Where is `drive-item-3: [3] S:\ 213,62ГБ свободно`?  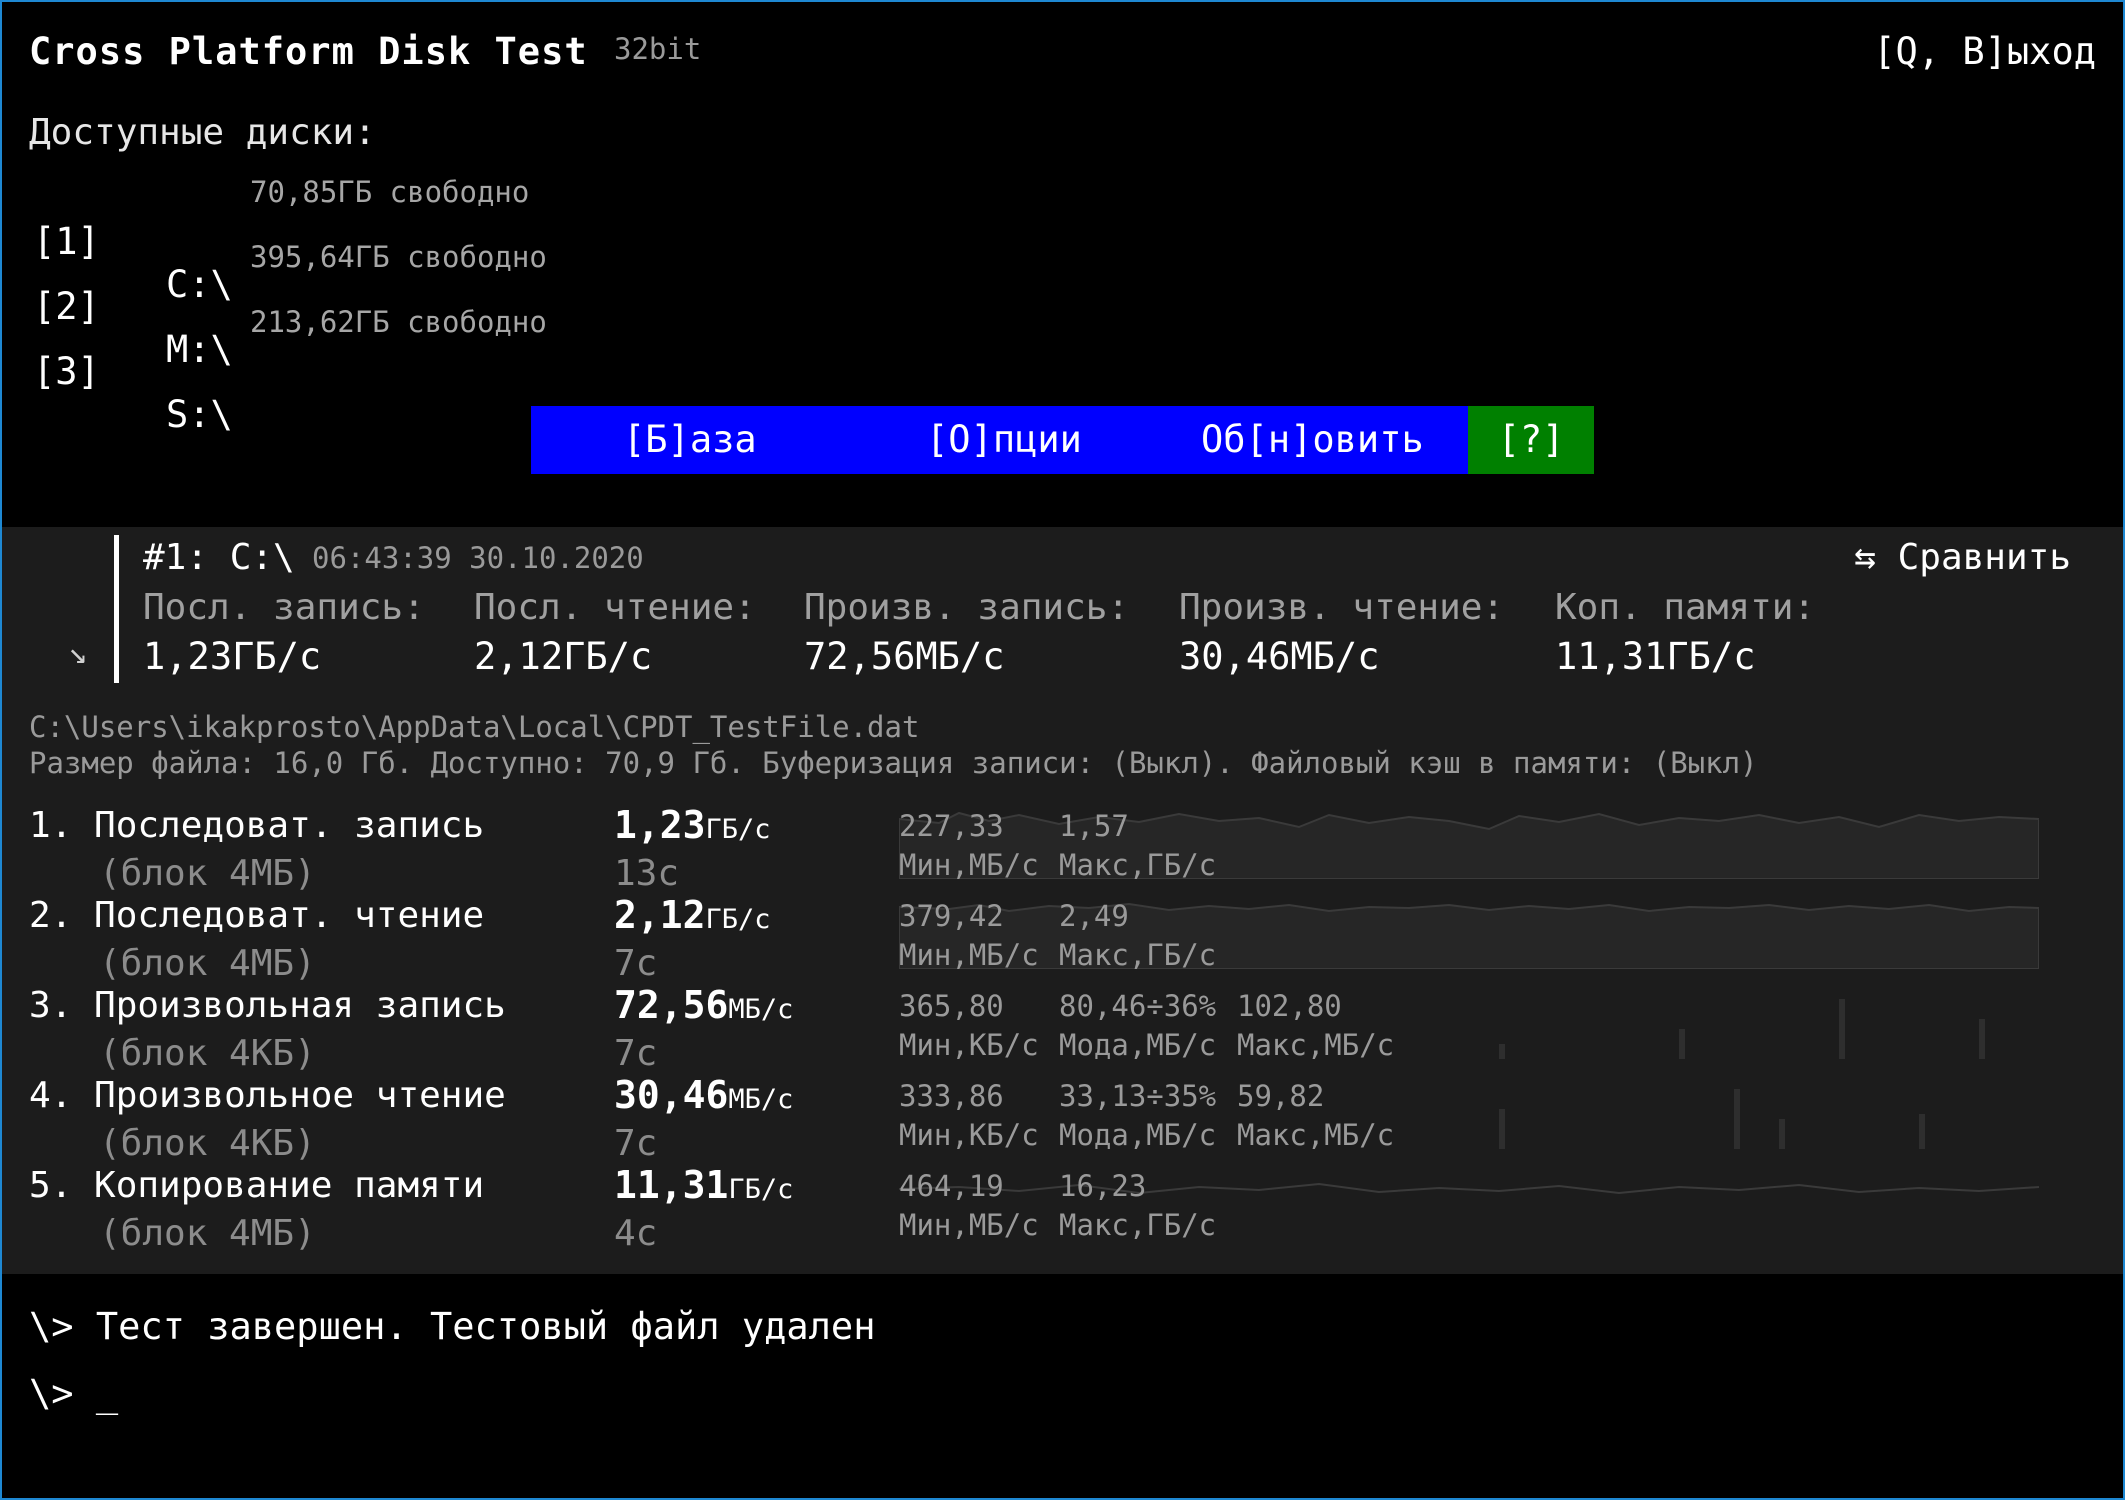
drive-item-3: [3] S:\ 213,62ГБ свободно is located at coordinates (288, 370).